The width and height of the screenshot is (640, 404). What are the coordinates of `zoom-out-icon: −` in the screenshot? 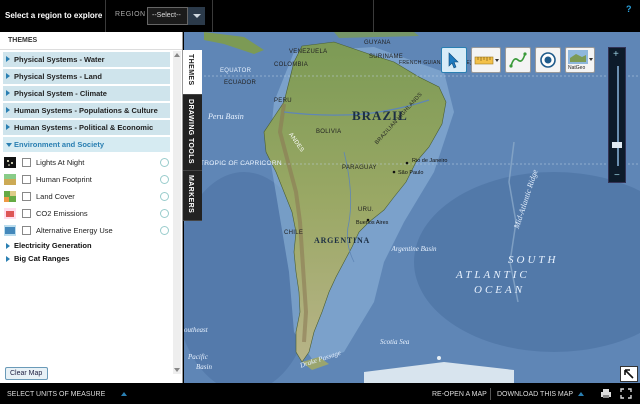 It's located at (617, 175).